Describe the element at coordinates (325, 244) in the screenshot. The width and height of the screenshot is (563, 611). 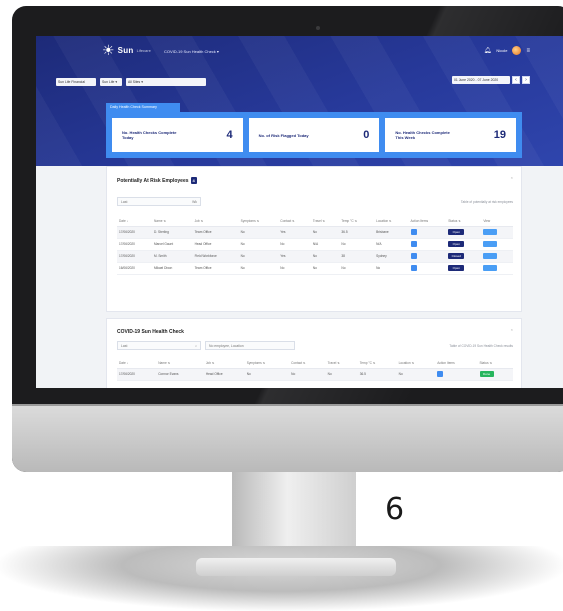
I see `cell-travel: N/A` at that location.